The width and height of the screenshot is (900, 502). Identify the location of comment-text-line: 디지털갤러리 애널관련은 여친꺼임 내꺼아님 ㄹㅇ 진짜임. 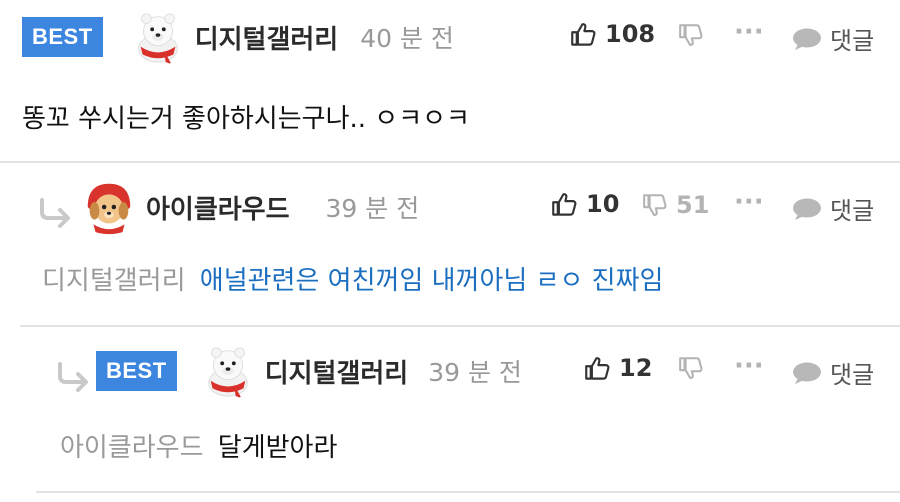
(352, 278).